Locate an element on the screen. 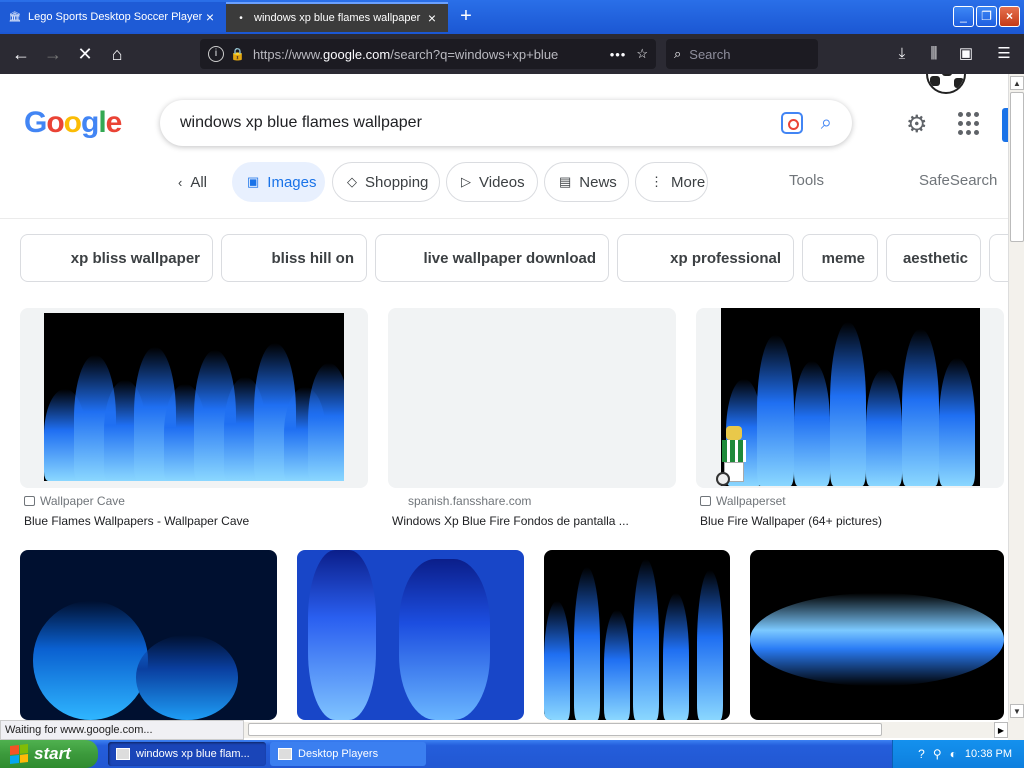  site-favicon-icon is located at coordinates (29, 501).